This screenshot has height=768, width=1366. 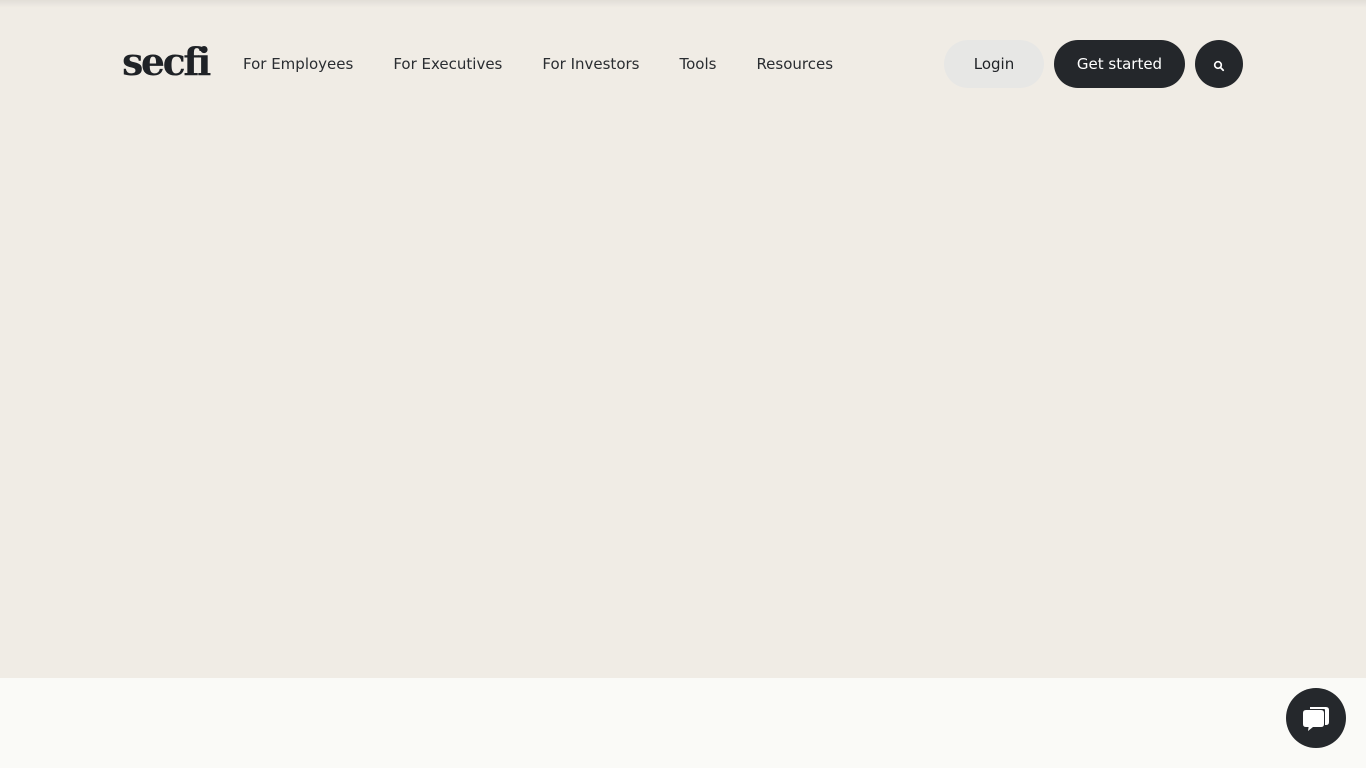 I want to click on nav-link-for-investors: For Investors, so click(x=590, y=64).